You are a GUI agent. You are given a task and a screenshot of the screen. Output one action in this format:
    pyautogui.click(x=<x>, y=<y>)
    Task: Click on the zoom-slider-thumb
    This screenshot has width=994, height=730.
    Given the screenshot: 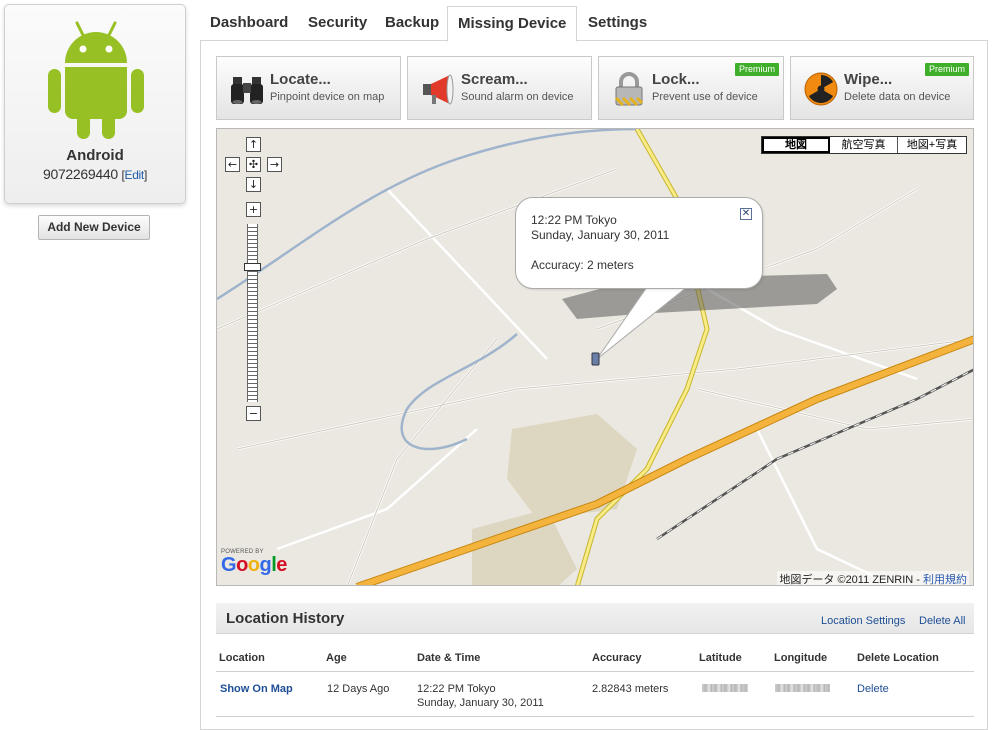 What is the action you would take?
    pyautogui.click(x=252, y=267)
    